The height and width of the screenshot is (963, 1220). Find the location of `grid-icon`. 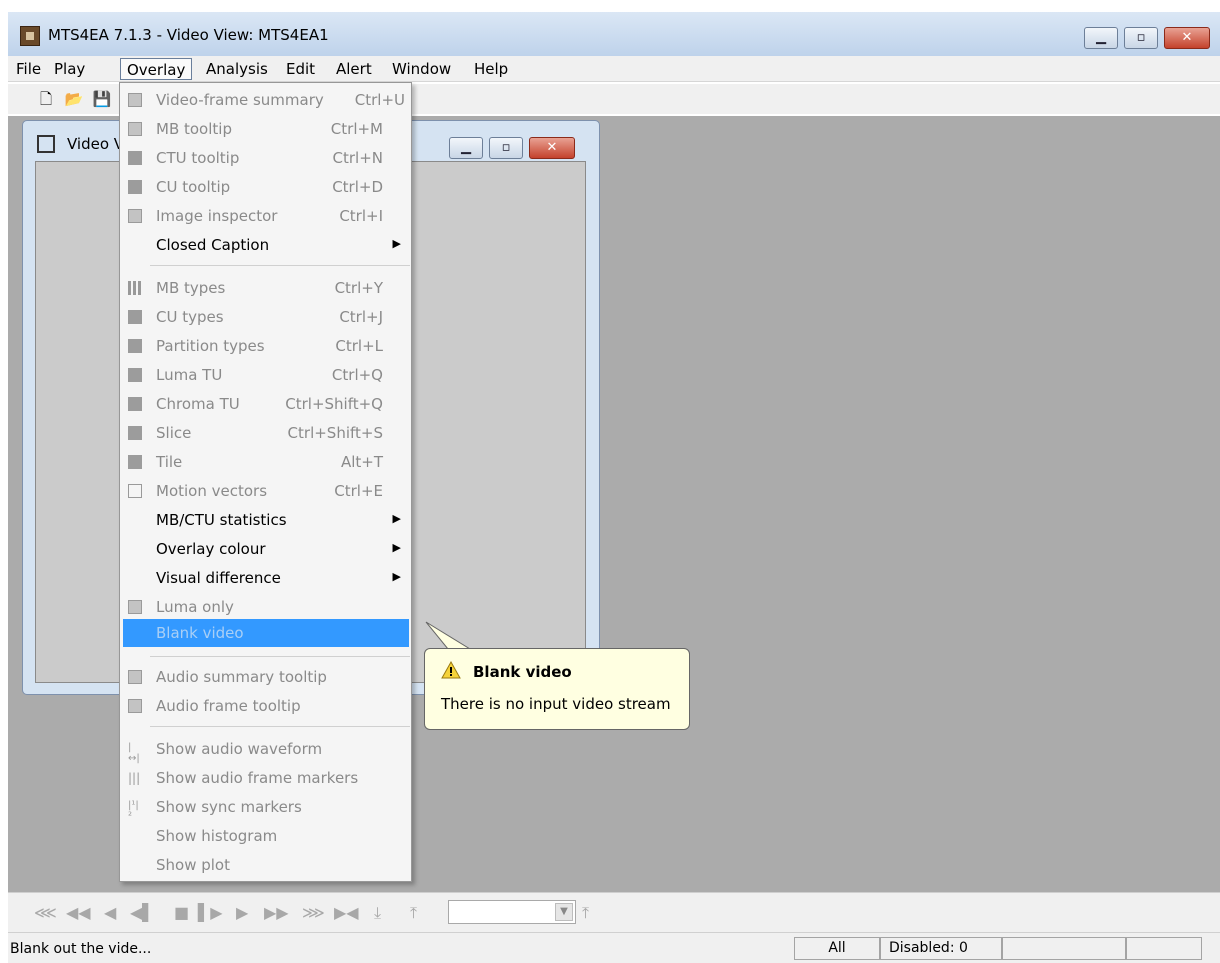

grid-icon is located at coordinates (135, 288).